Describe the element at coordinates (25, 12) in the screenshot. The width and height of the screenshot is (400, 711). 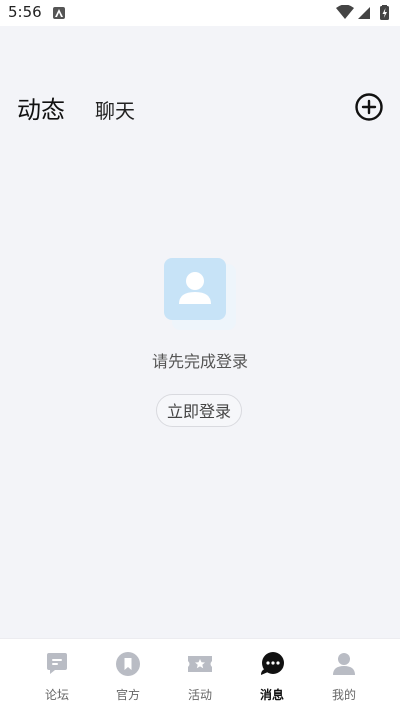
I see `status-time: 5:56` at that location.